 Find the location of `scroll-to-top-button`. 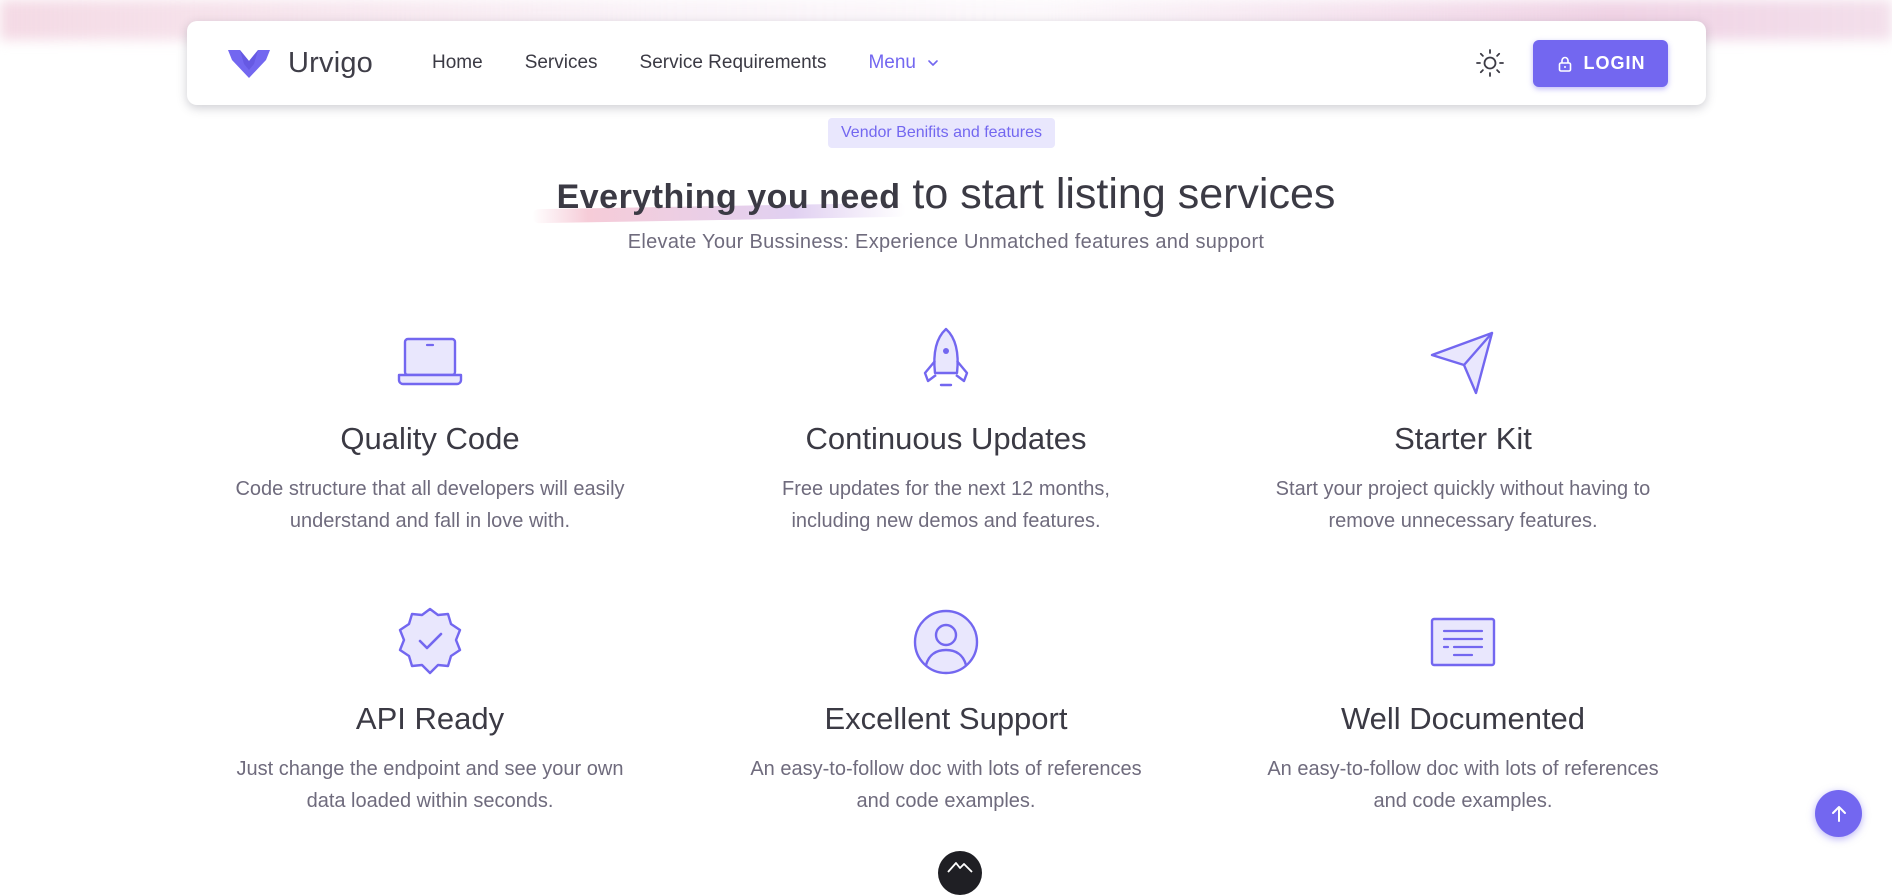

scroll-to-top-button is located at coordinates (1838, 813).